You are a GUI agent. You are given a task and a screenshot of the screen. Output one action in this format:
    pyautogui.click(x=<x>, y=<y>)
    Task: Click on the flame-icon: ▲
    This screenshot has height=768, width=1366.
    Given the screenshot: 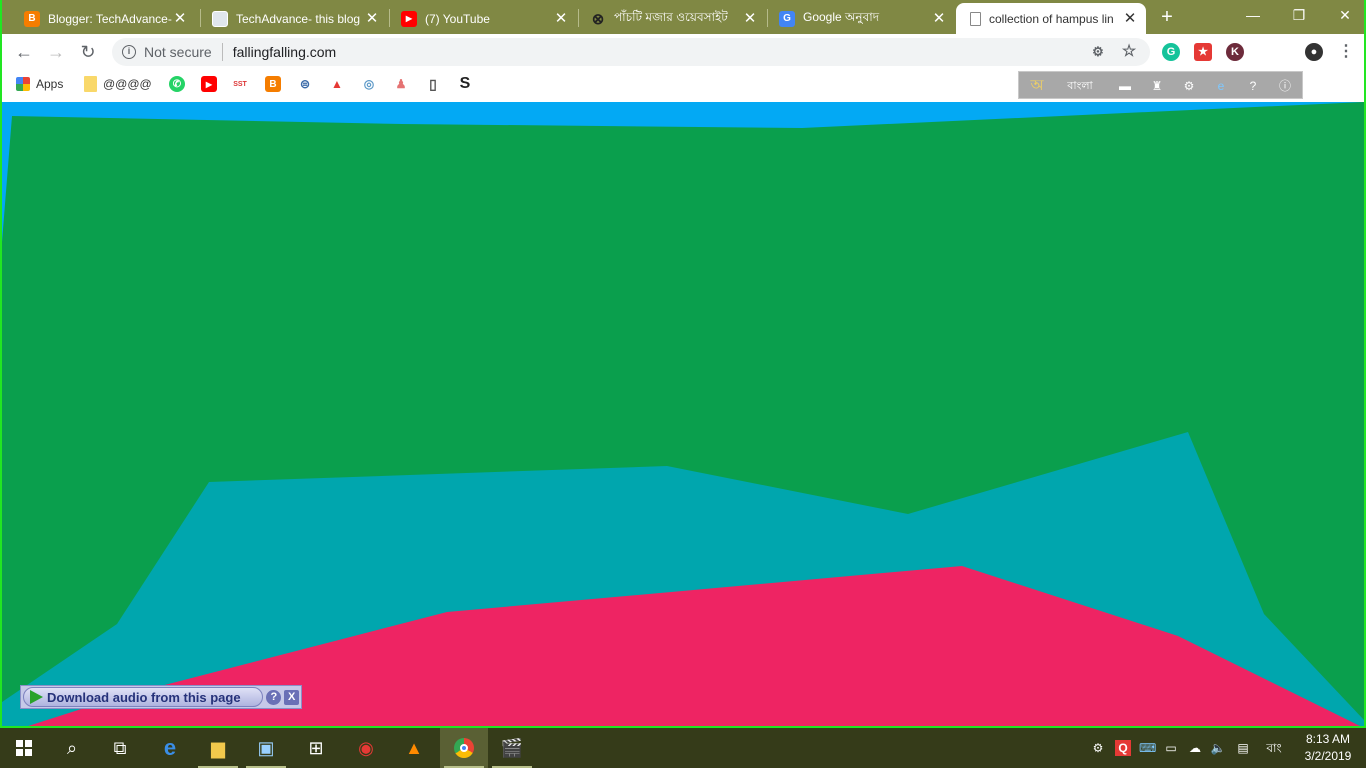 What is the action you would take?
    pyautogui.click(x=337, y=84)
    